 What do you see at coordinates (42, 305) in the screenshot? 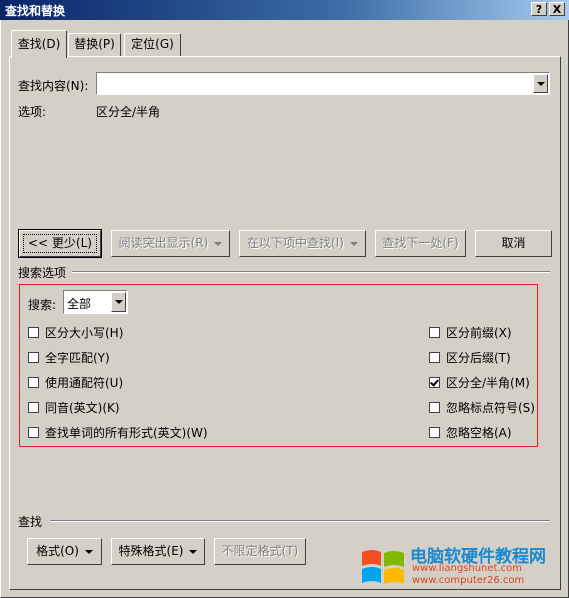
I see `search-scope-label: 搜索:` at bounding box center [42, 305].